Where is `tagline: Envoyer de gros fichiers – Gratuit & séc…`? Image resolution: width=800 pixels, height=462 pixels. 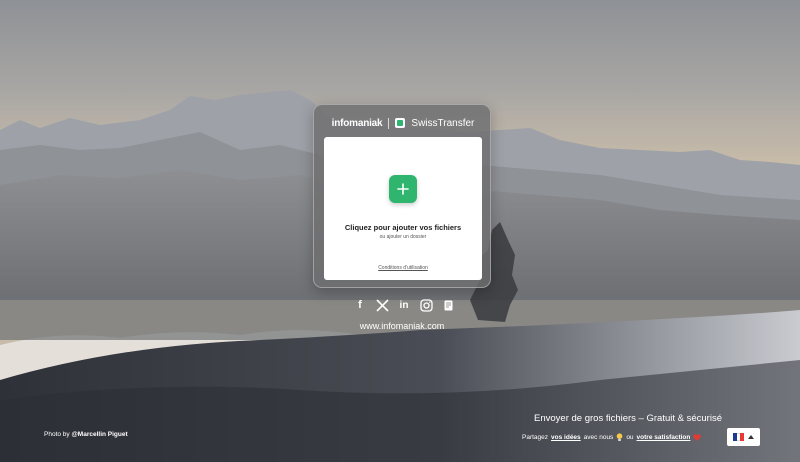 tagline: Envoyer de gros fichiers – Gratuit & séc… is located at coordinates (628, 418).